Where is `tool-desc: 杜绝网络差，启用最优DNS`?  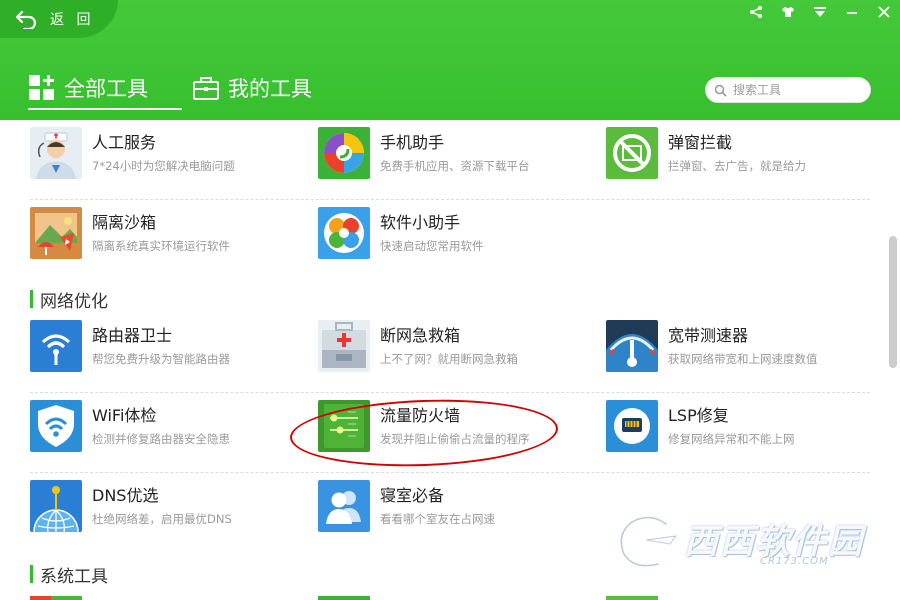 tool-desc: 杜绝网络差，启用最优DNS is located at coordinates (162, 519).